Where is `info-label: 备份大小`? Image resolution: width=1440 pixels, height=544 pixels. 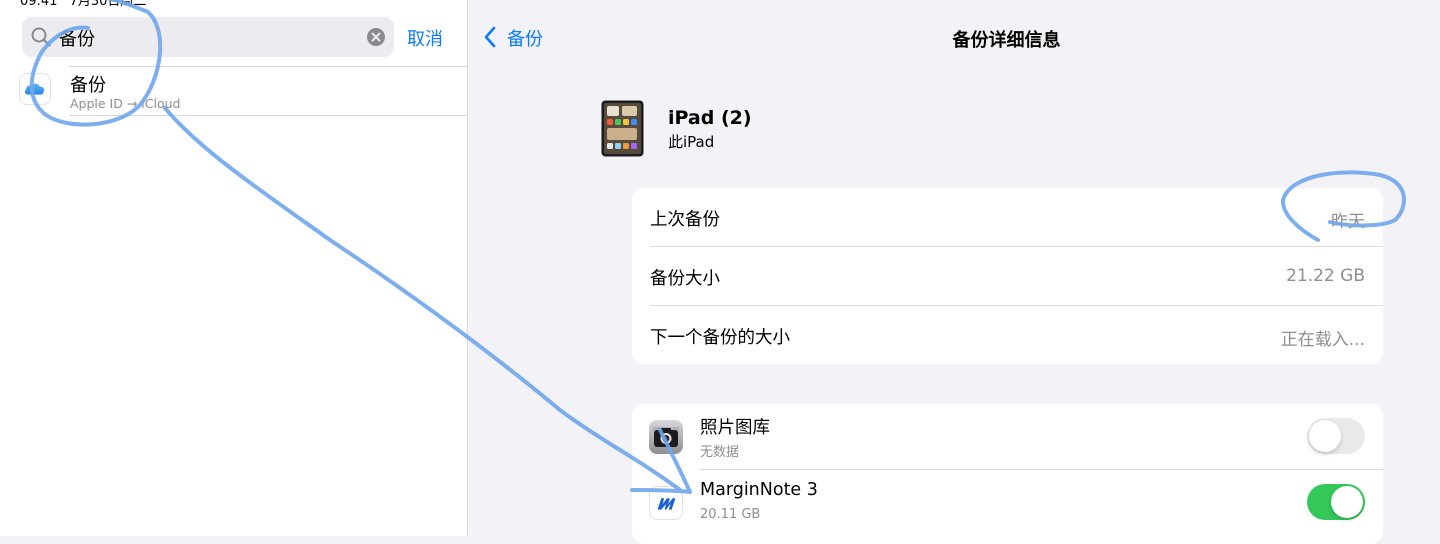 info-label: 备份大小 is located at coordinates (685, 279).